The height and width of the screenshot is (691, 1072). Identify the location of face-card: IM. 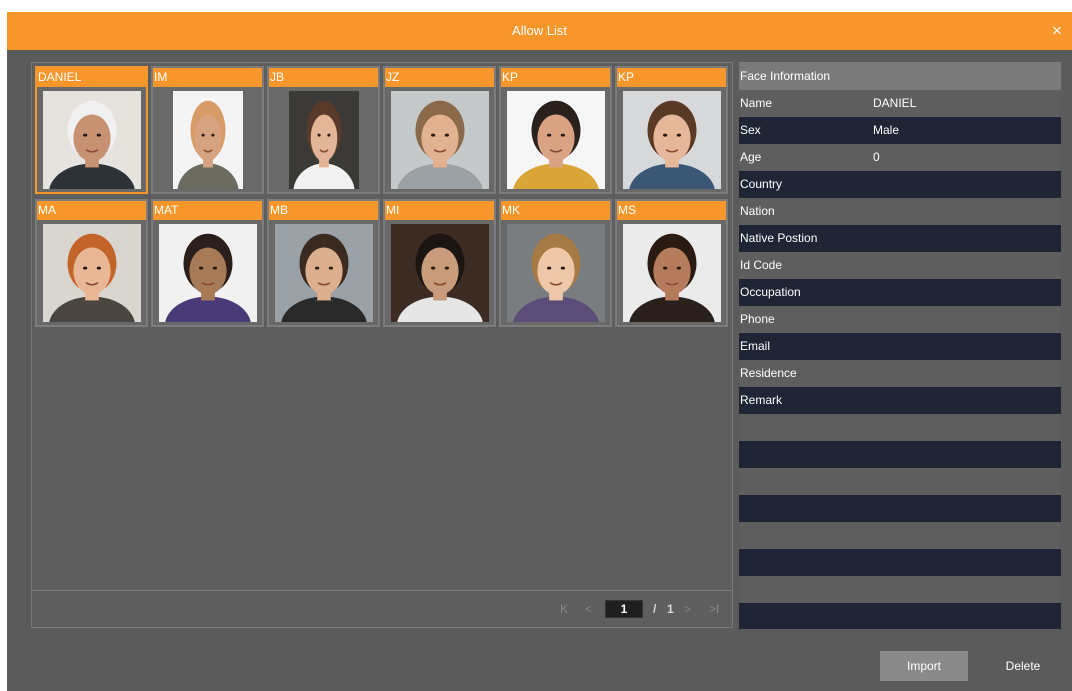
(207, 130).